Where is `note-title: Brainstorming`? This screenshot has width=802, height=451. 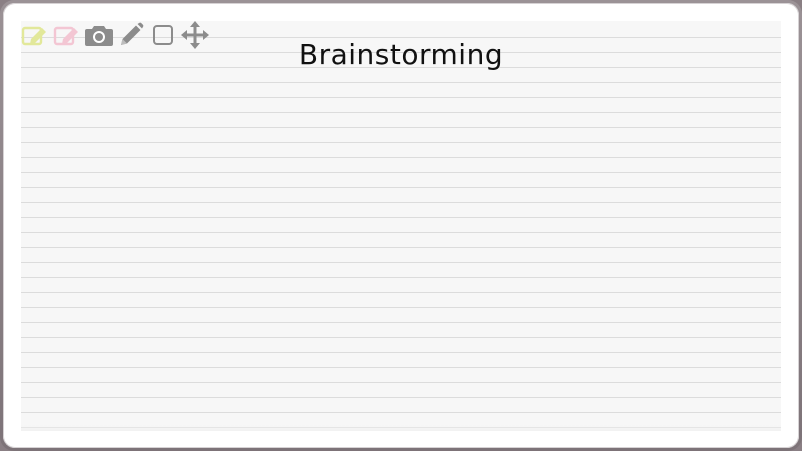 note-title: Brainstorming is located at coordinates (401, 54).